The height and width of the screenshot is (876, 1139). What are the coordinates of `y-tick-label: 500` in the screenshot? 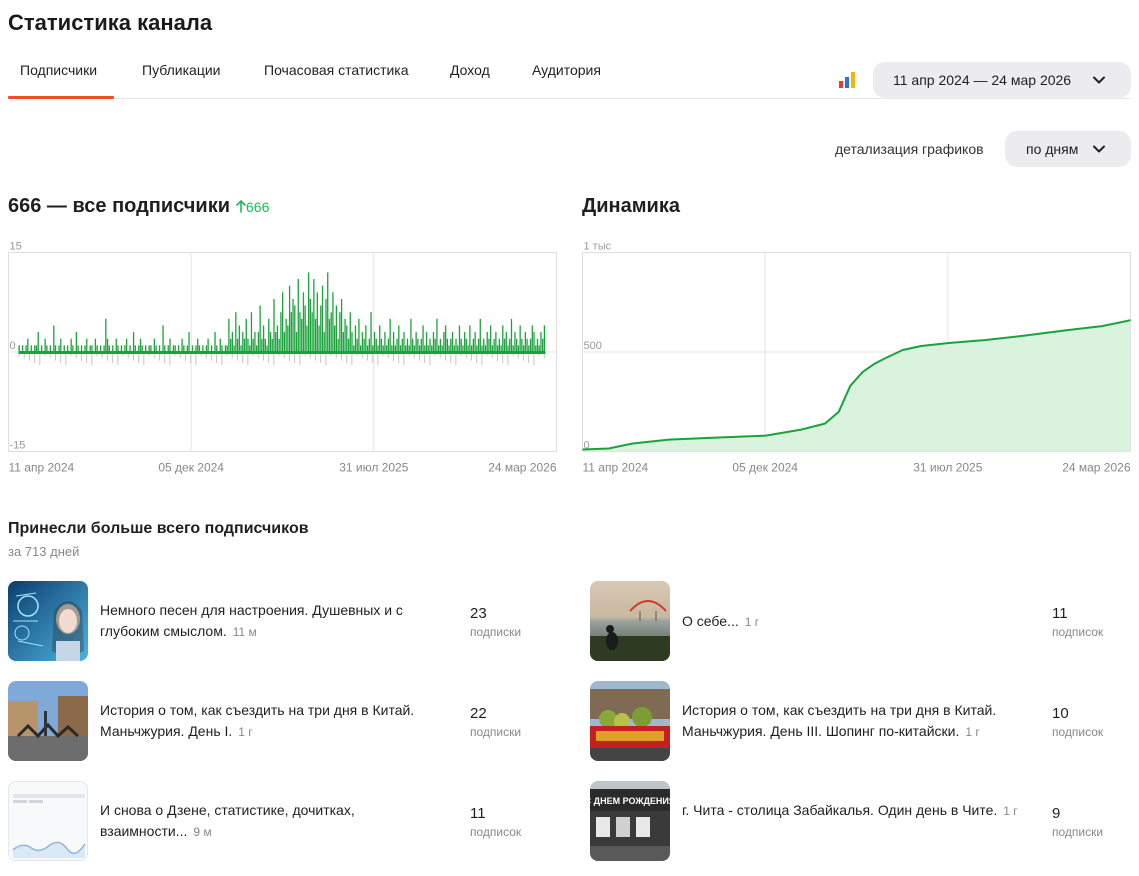 It's located at (593, 346).